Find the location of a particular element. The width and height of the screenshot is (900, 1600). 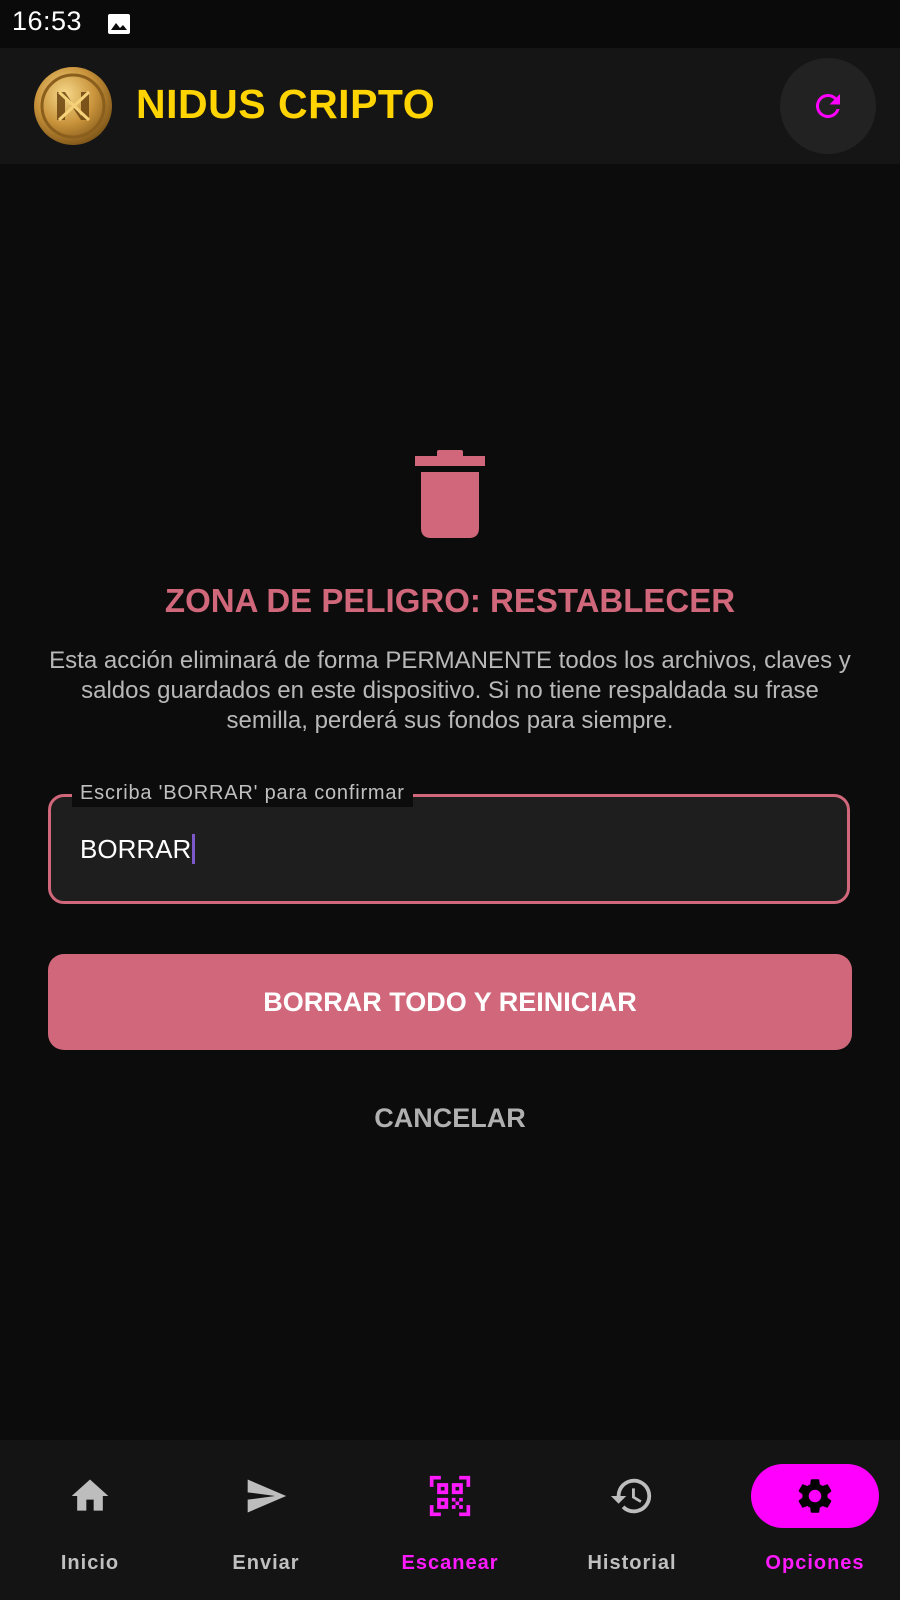

nav-item-opciones: Opciones is located at coordinates (812, 1520).